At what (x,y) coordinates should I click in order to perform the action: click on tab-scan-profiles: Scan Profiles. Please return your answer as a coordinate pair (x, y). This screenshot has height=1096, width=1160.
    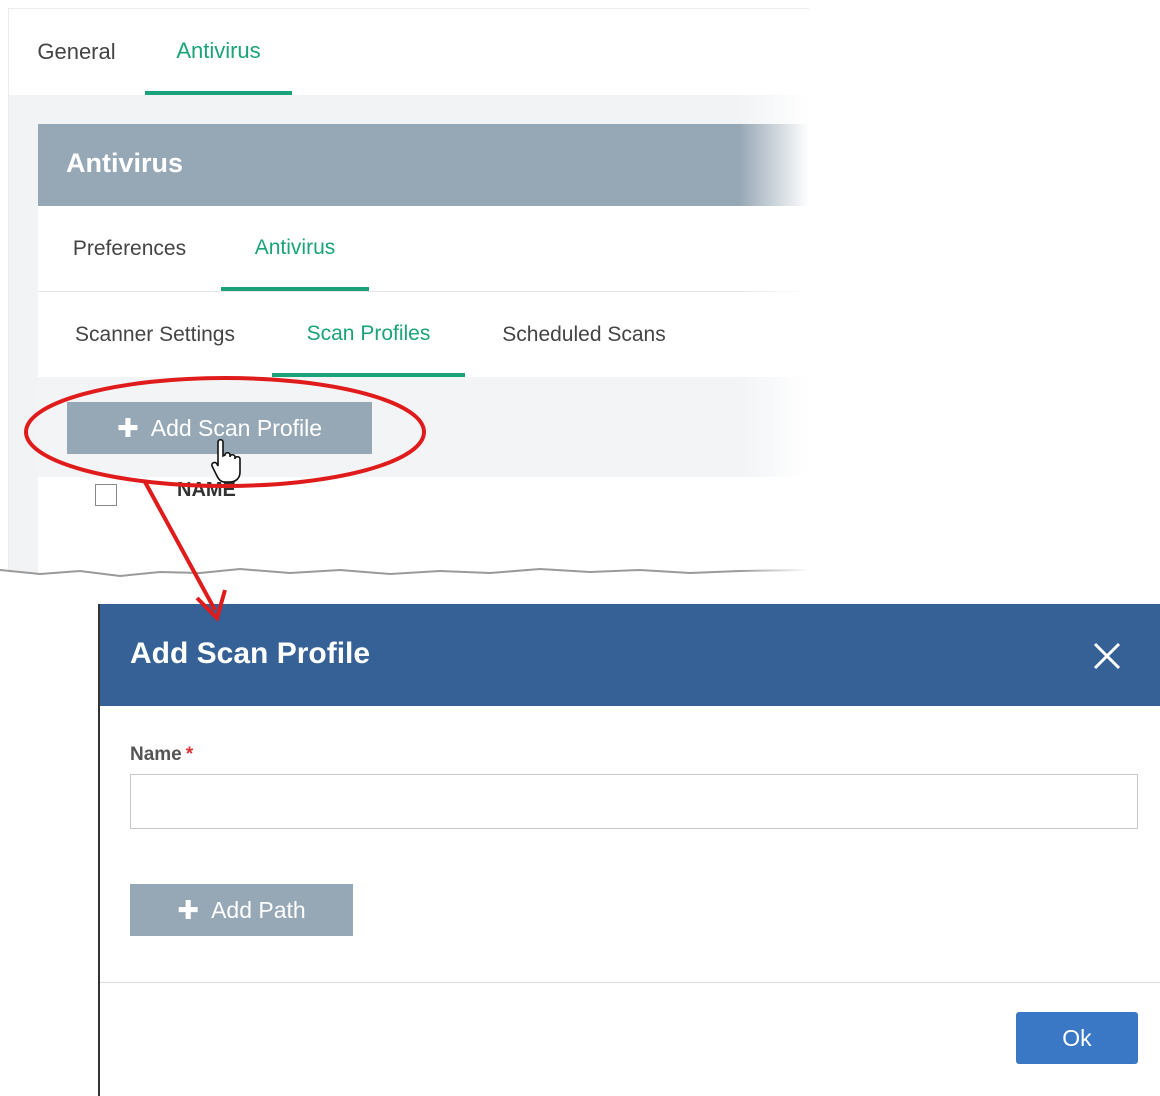
    Looking at the image, I should click on (368, 334).